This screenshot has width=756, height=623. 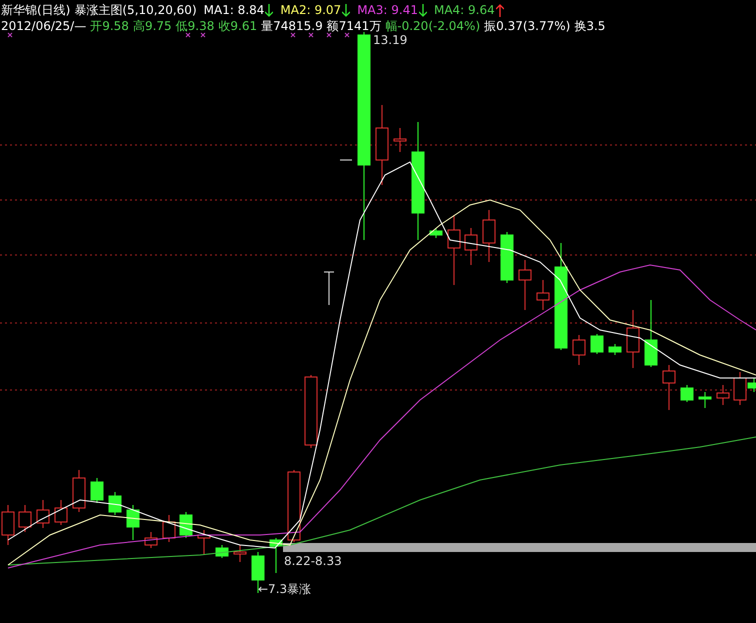 I want to click on quote-field: 高9.75, so click(x=152, y=26).